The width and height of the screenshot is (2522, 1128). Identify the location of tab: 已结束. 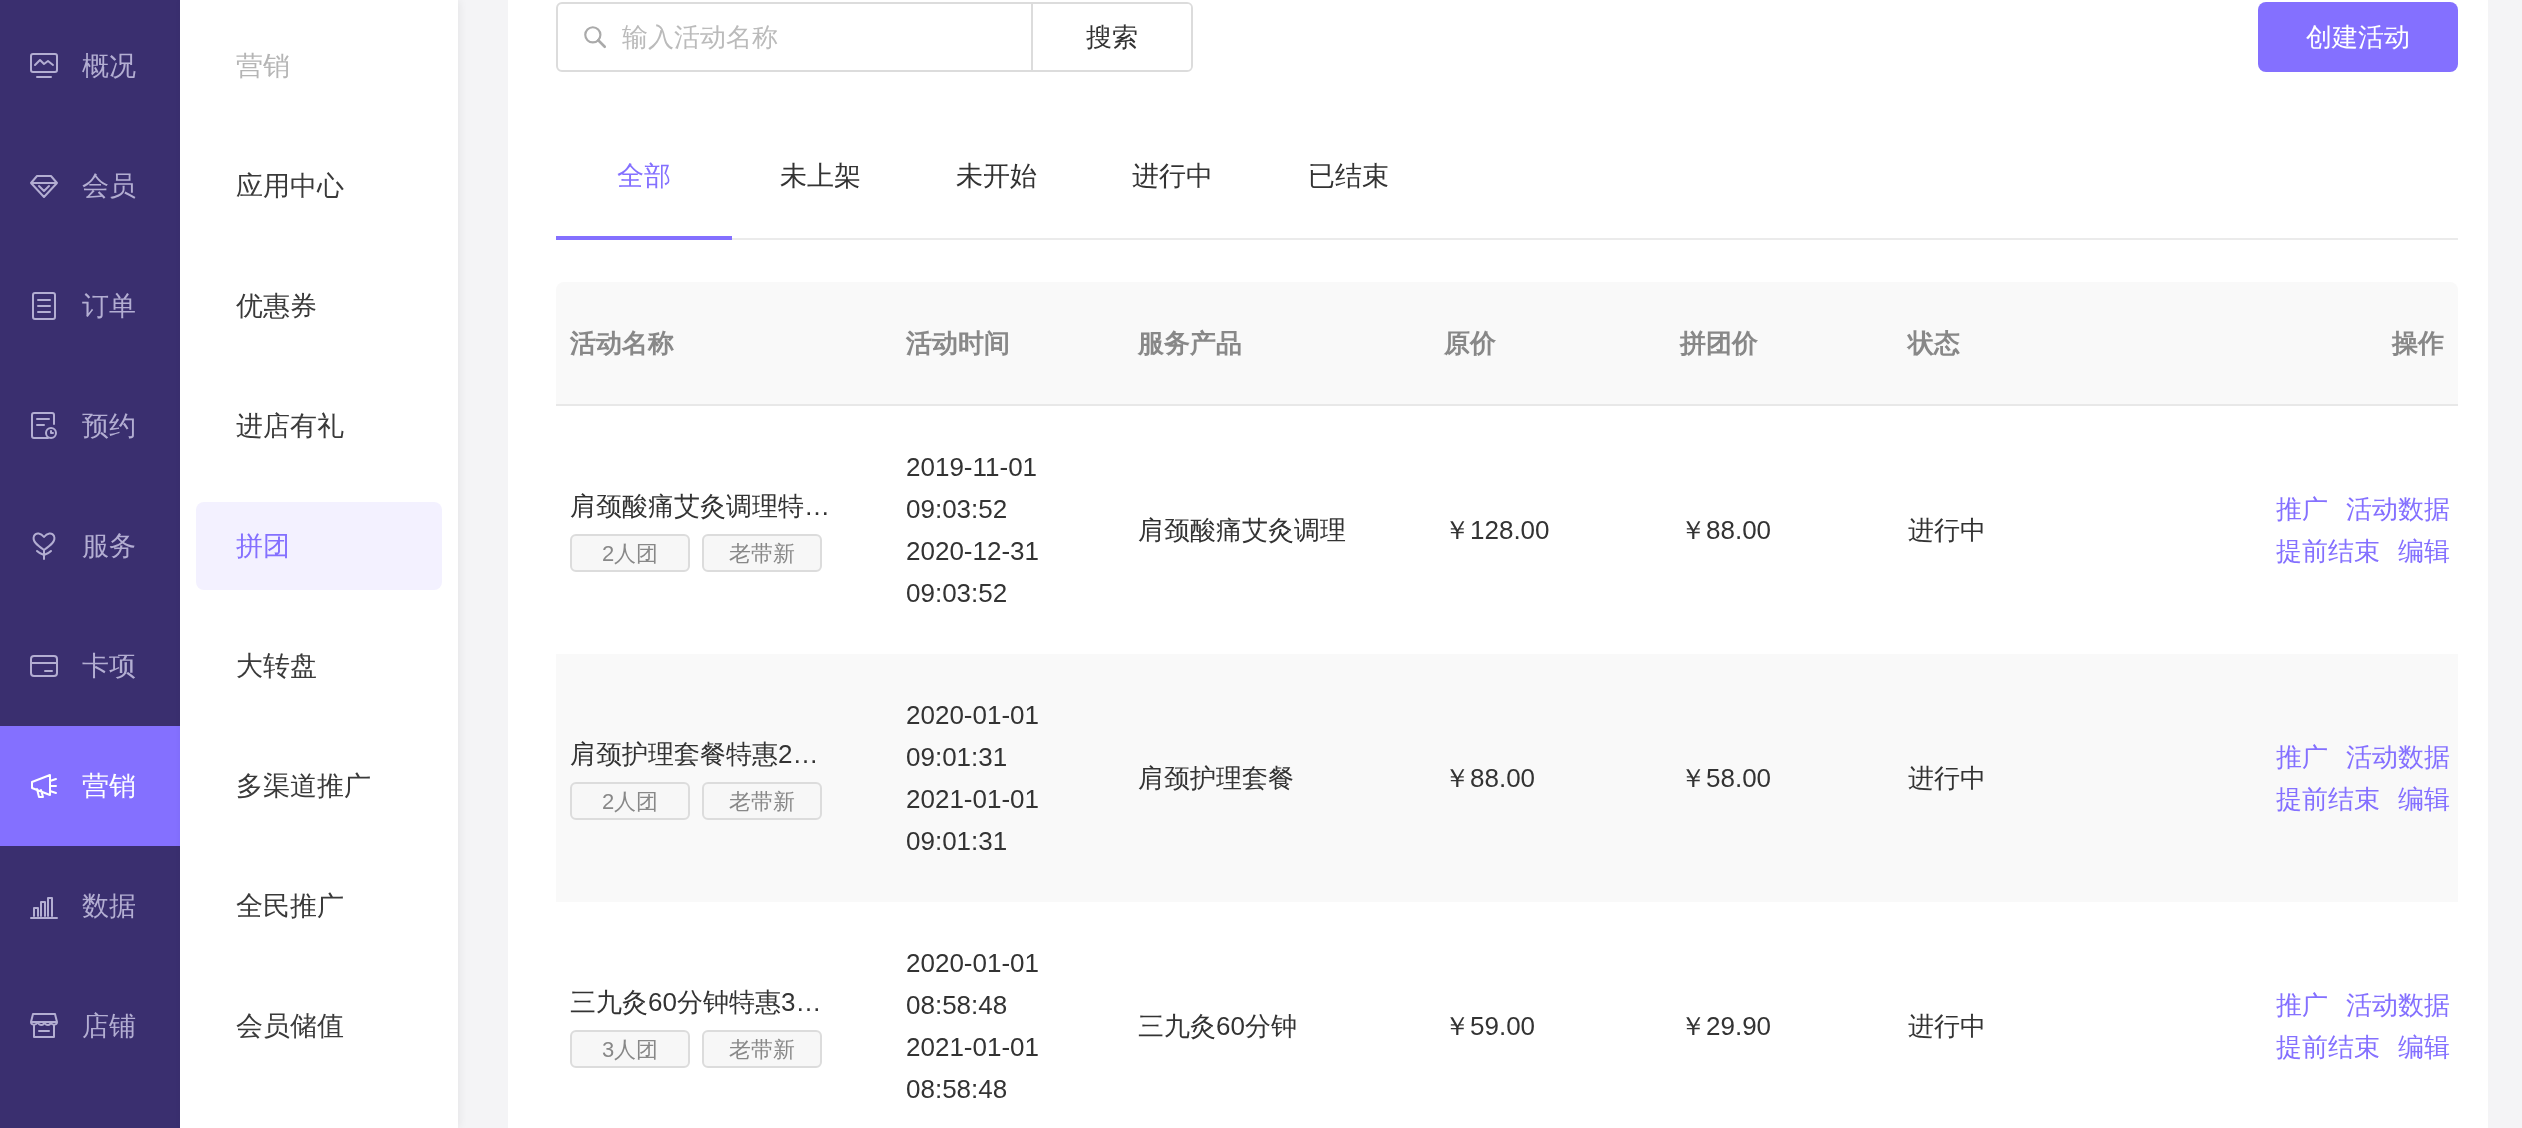
(1348, 178).